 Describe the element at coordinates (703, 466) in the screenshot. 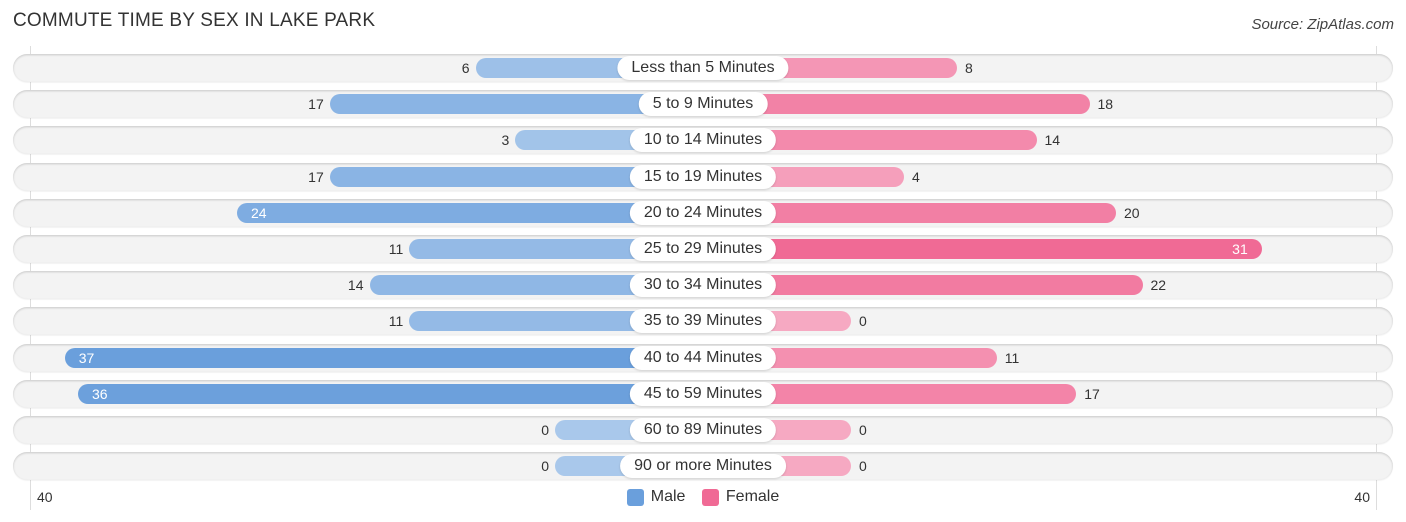

I see `category-label: 90 or more Minutes` at that location.